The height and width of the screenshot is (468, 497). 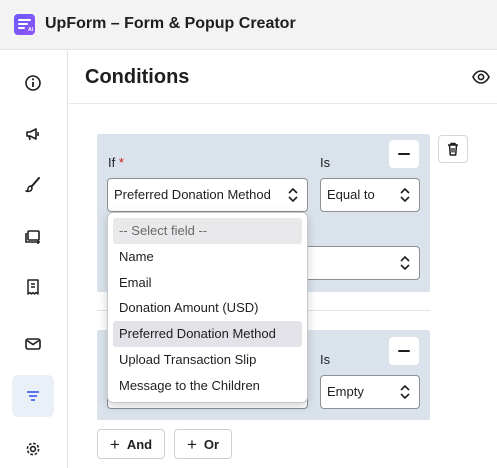 I want to click on sidebar-item-info, so click(x=33, y=83).